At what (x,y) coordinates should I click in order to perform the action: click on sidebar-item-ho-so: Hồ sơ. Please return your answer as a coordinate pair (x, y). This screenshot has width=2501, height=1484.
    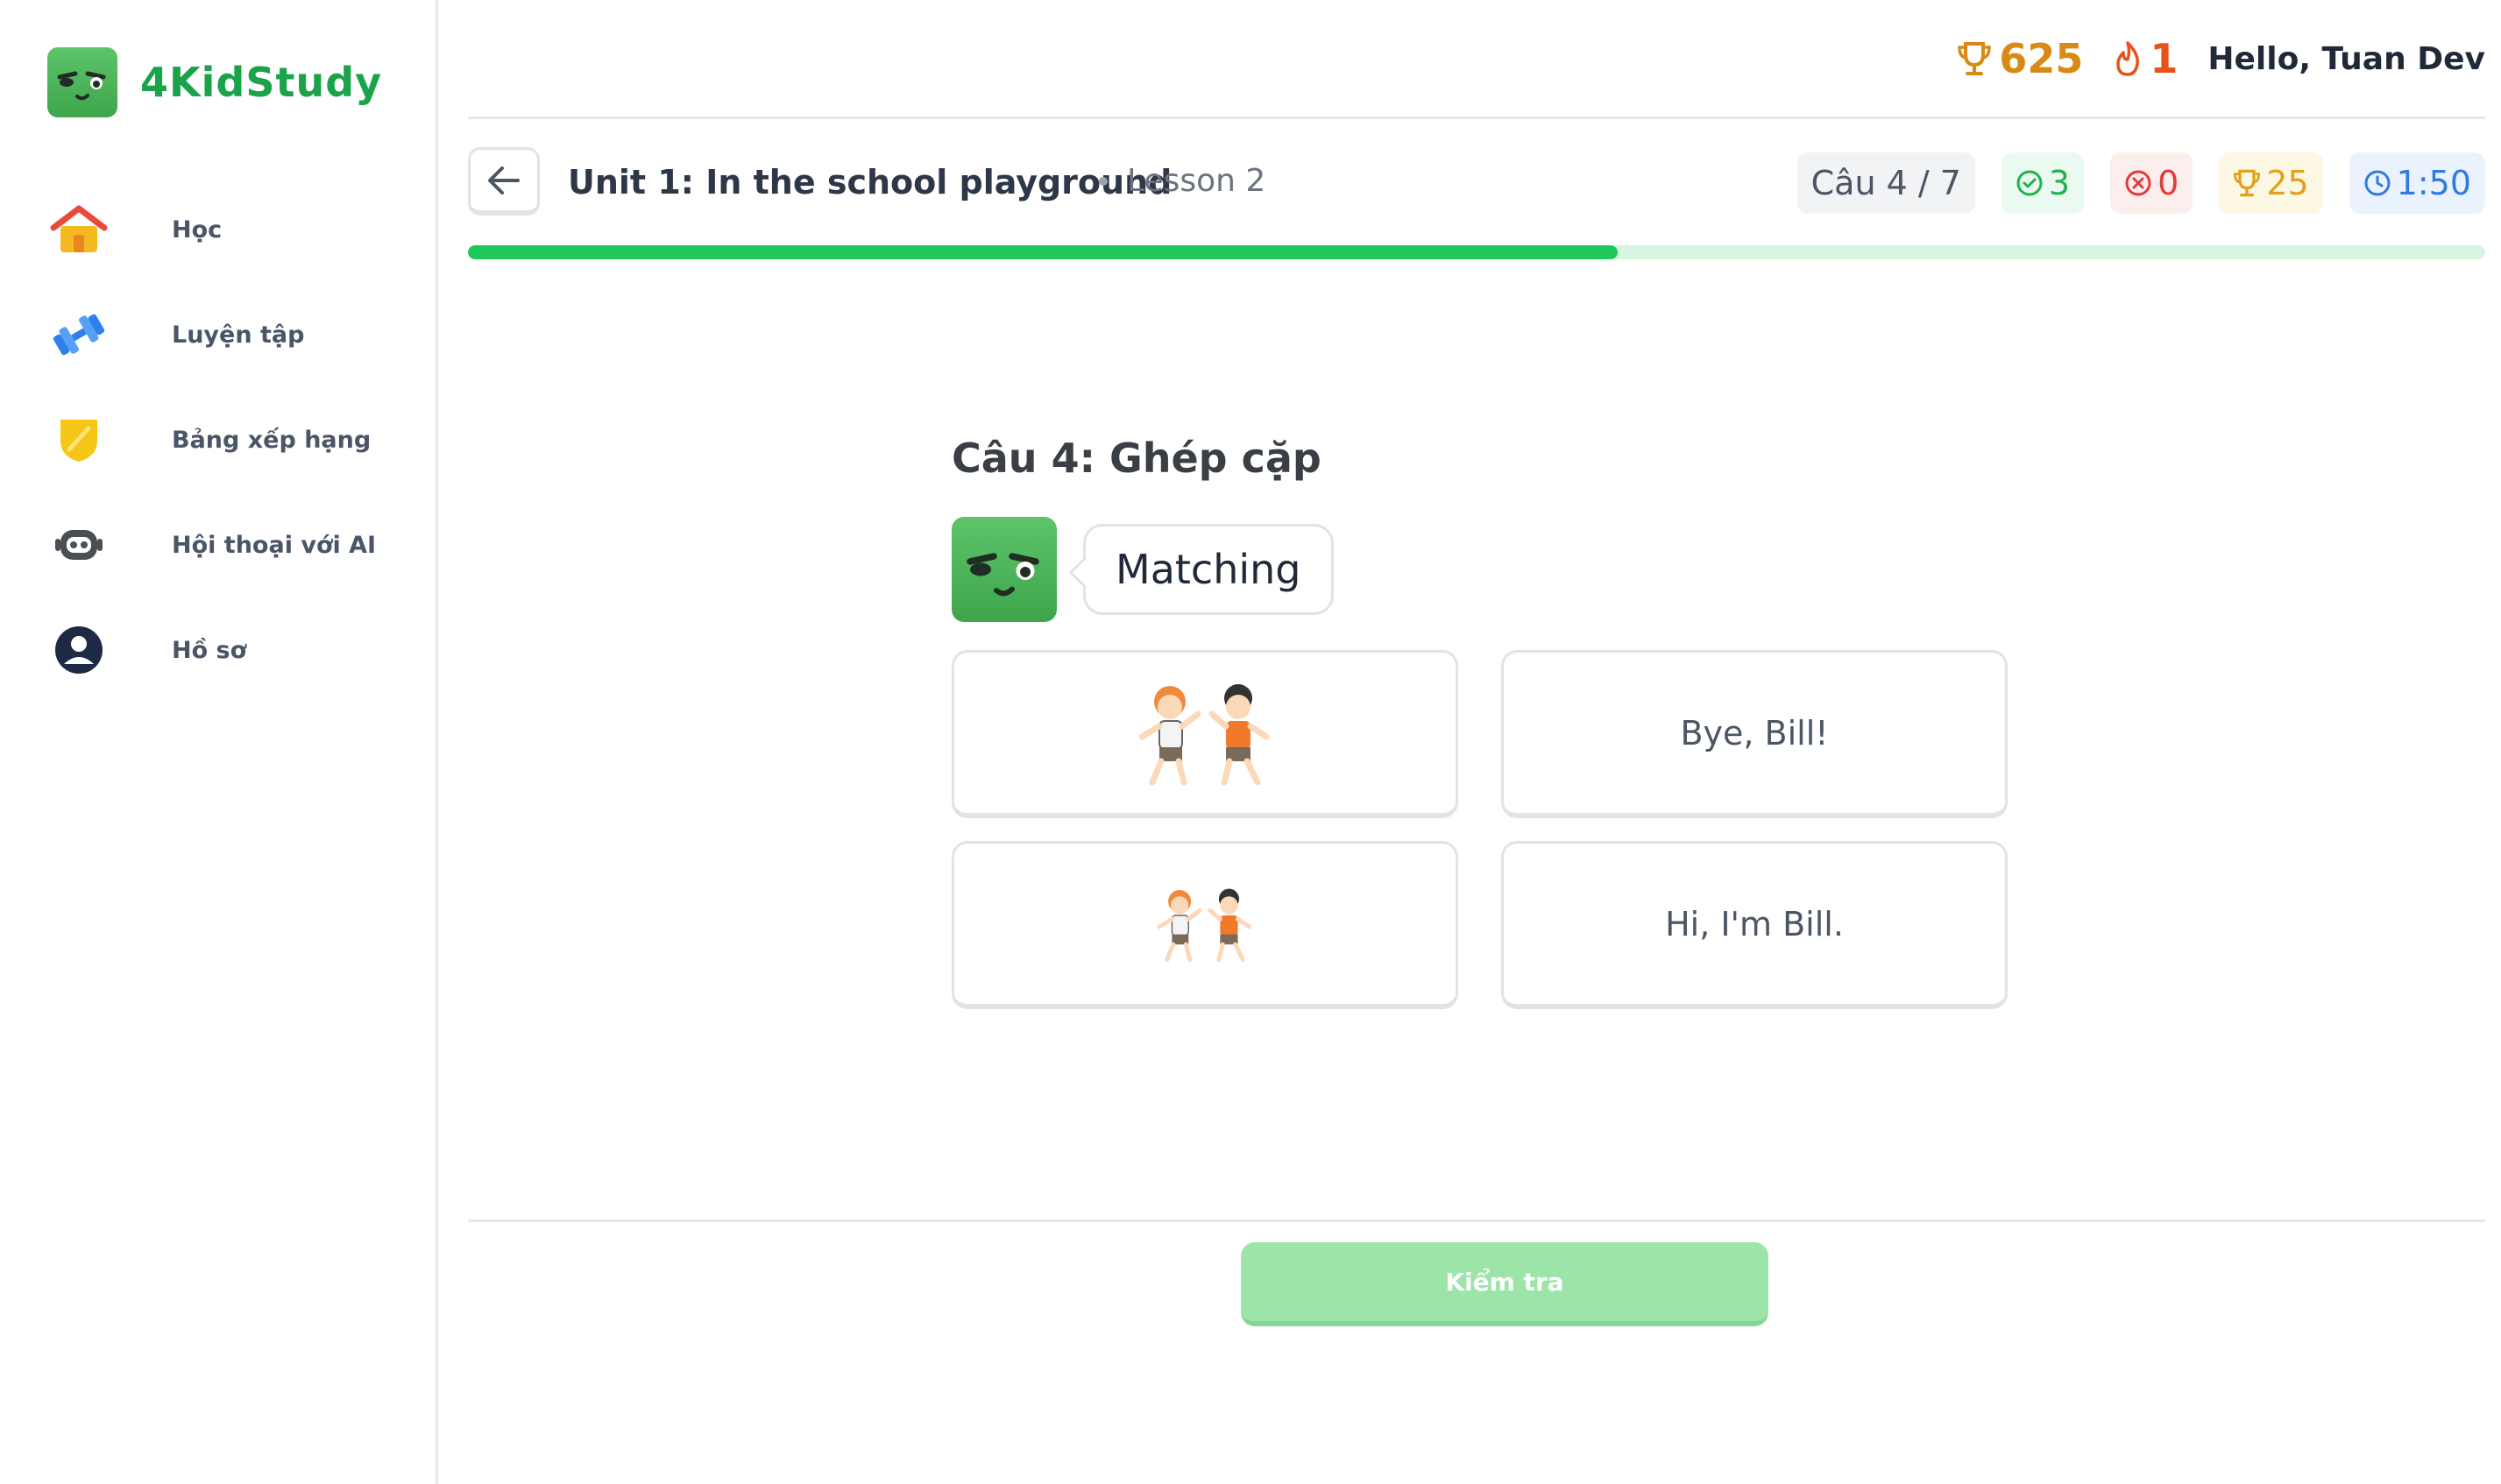
    Looking at the image, I should click on (231, 650).